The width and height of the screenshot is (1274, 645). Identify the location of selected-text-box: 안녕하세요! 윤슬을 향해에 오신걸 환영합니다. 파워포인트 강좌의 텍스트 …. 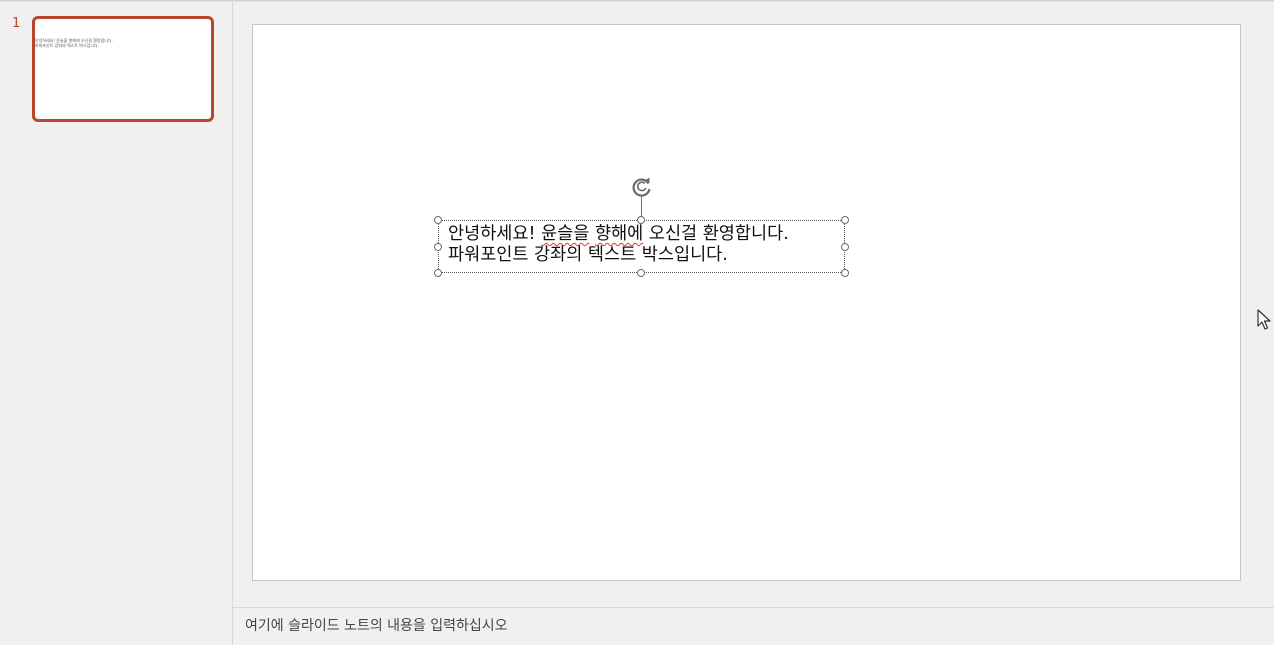
(641, 246).